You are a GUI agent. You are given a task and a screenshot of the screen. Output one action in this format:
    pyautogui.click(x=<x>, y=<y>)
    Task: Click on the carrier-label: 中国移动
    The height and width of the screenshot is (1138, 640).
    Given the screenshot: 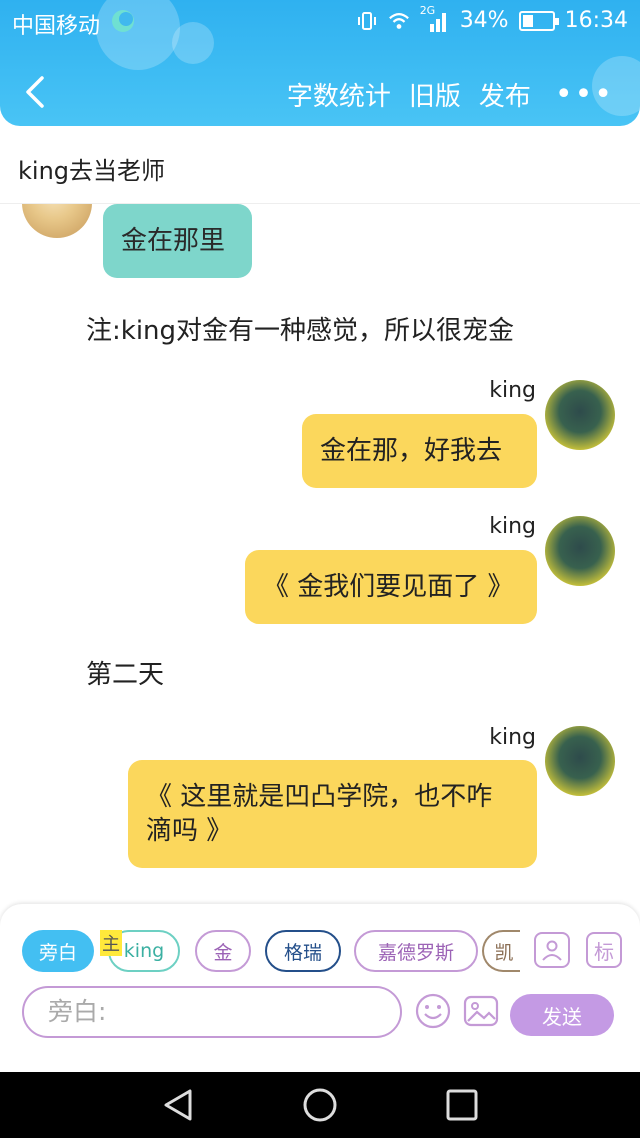 What is the action you would take?
    pyautogui.click(x=56, y=26)
    